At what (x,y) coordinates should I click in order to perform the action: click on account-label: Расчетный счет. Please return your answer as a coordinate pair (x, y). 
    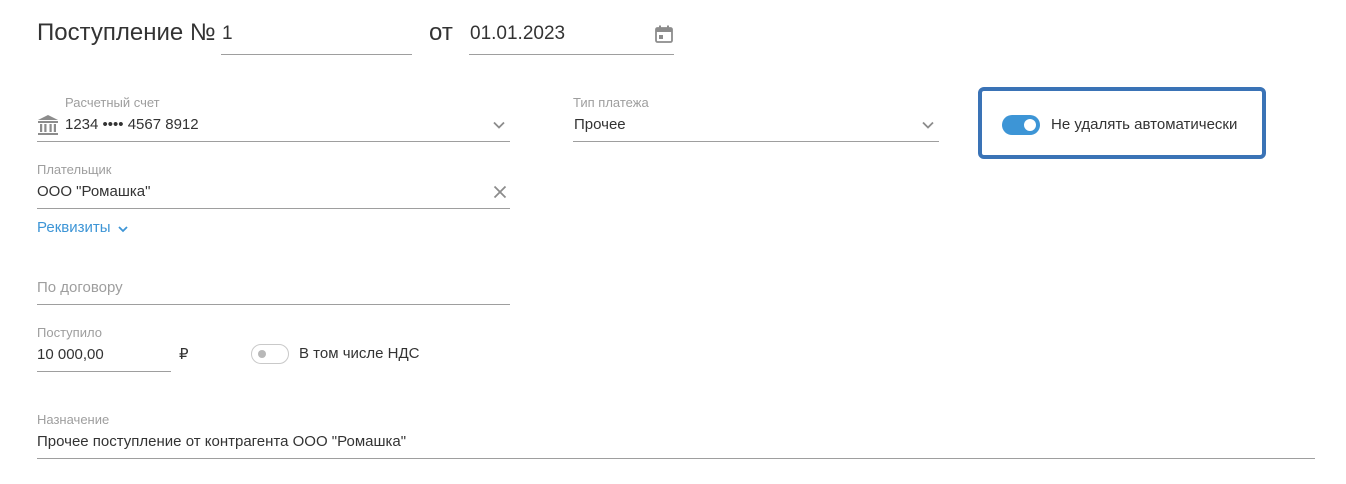
    Looking at the image, I should click on (112, 102).